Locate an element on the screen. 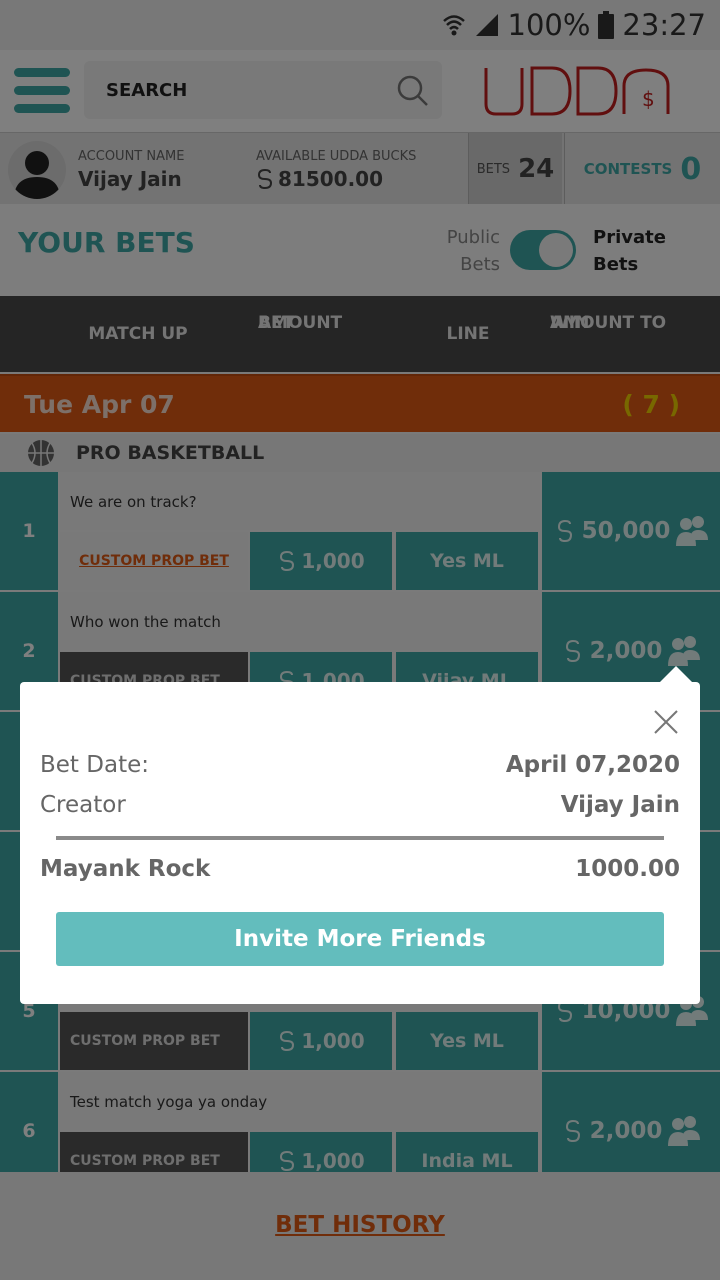 The width and height of the screenshot is (720, 1280). participant-name: Mayank Rock is located at coordinates (125, 869).